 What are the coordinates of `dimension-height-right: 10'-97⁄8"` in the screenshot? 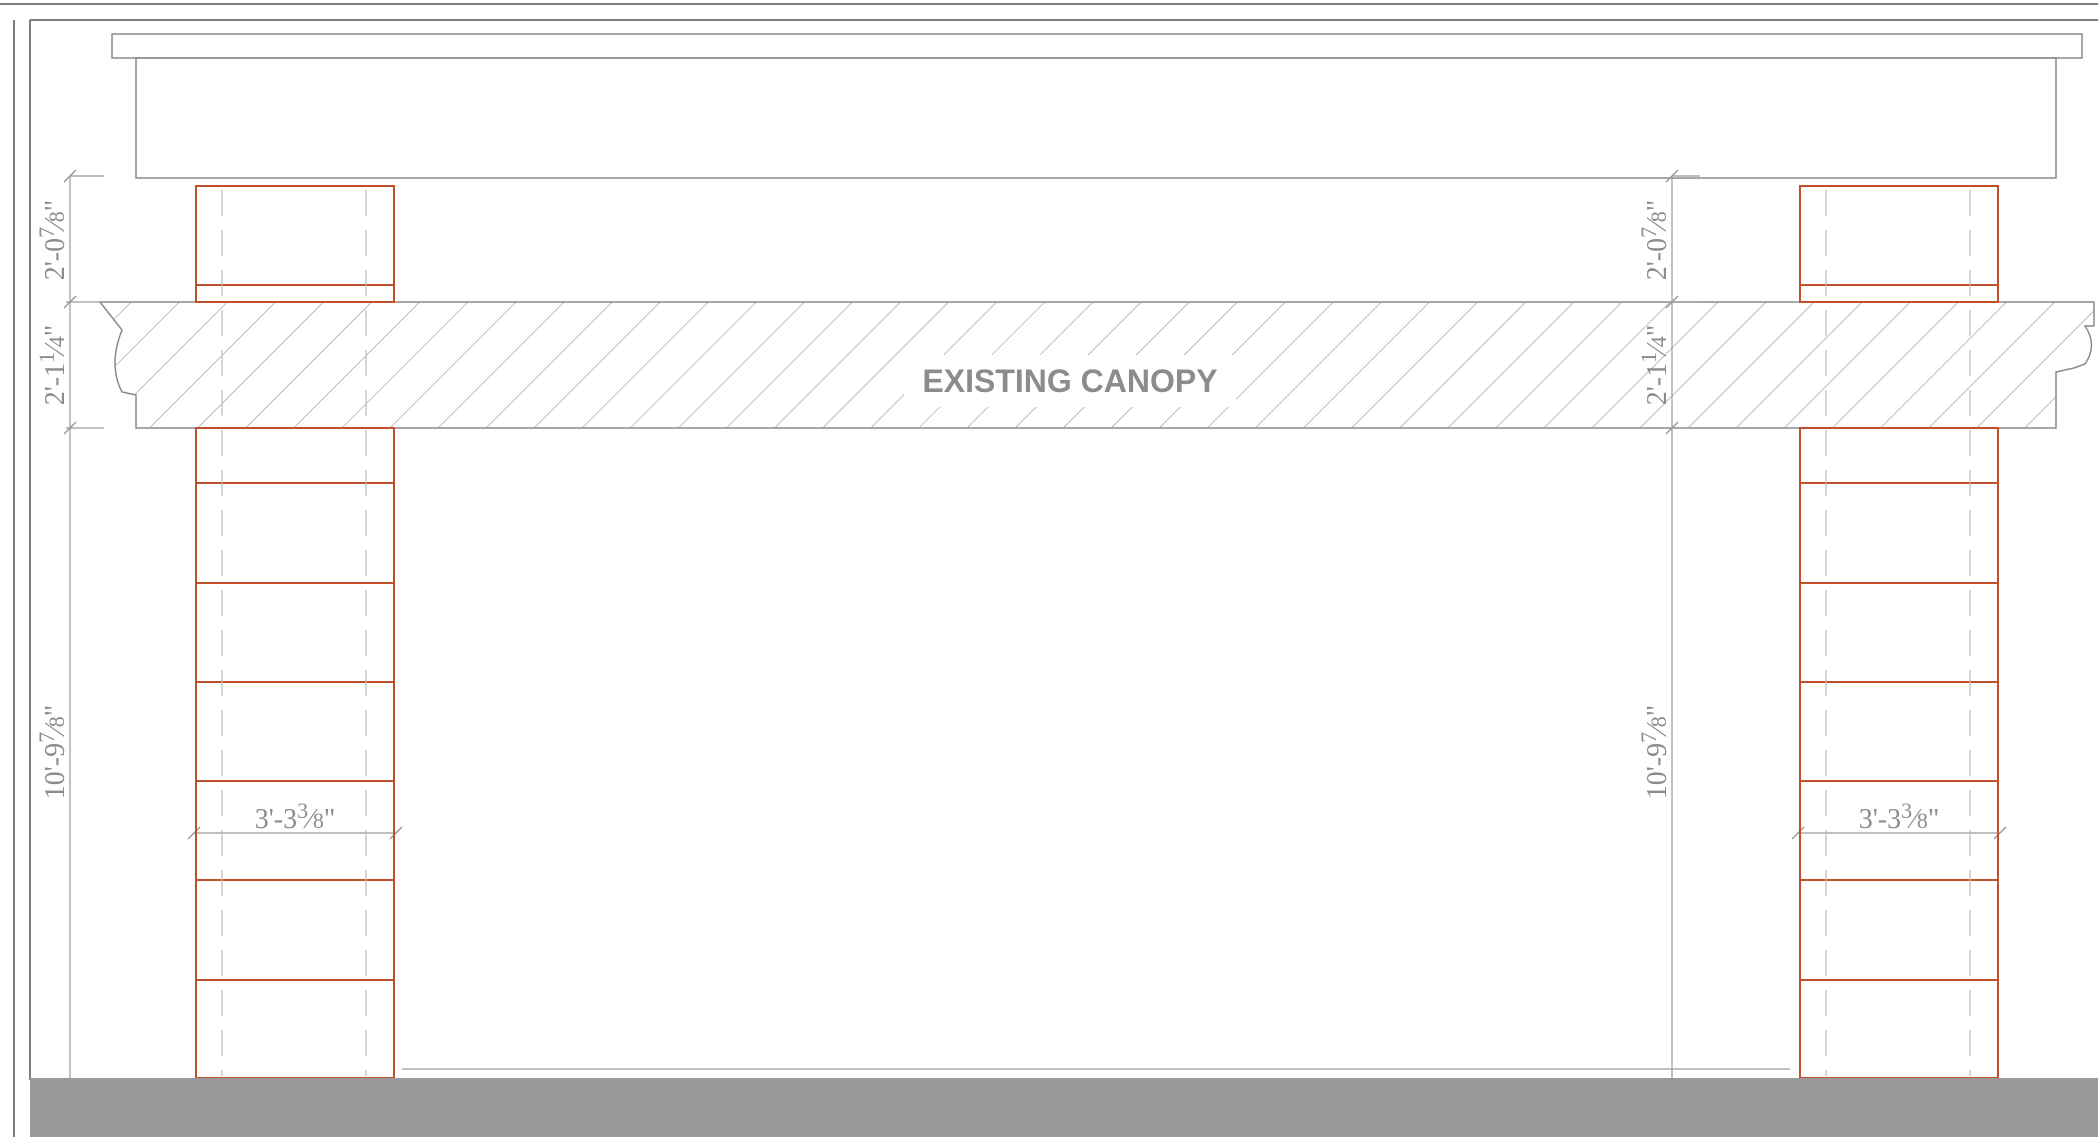 It's located at (1654, 752).